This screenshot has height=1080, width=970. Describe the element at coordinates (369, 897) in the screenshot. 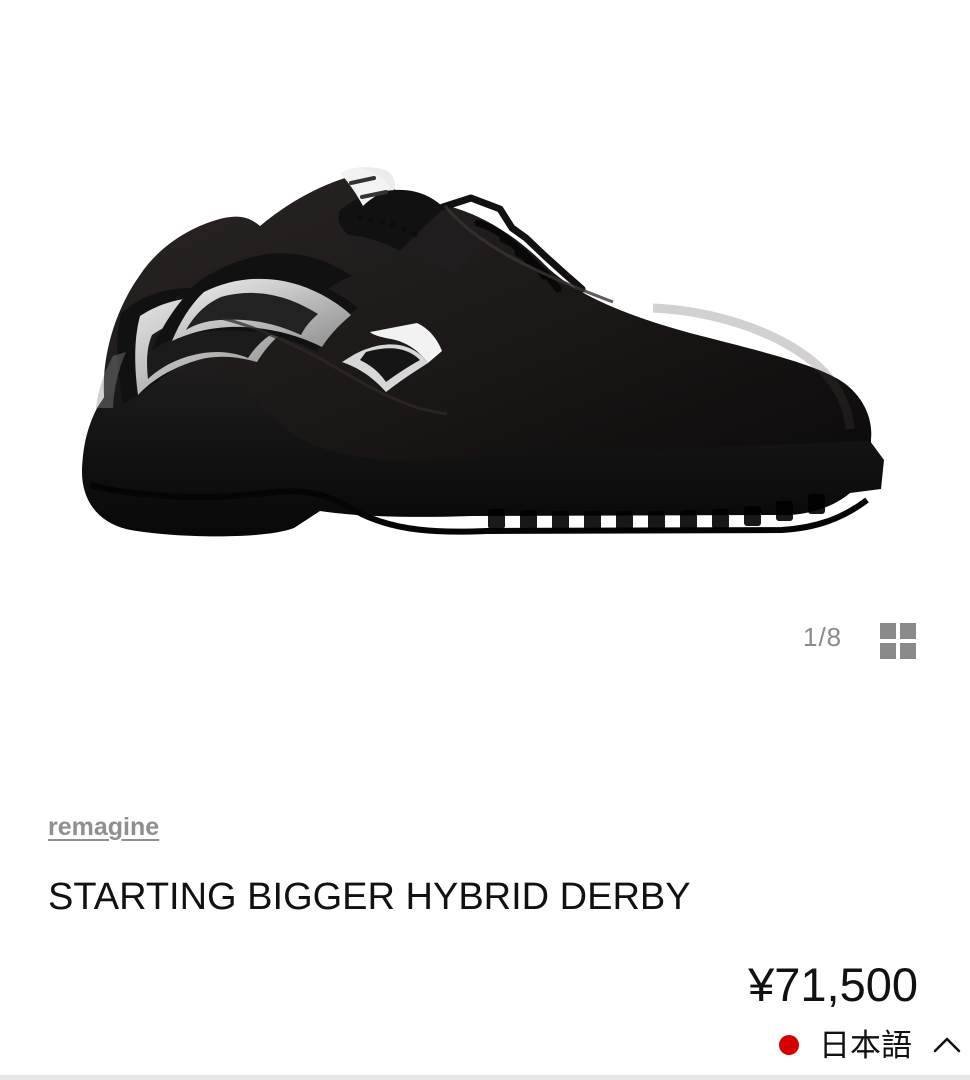

I see `product-title: STARTING BIGGER HYBRID DERBY` at that location.